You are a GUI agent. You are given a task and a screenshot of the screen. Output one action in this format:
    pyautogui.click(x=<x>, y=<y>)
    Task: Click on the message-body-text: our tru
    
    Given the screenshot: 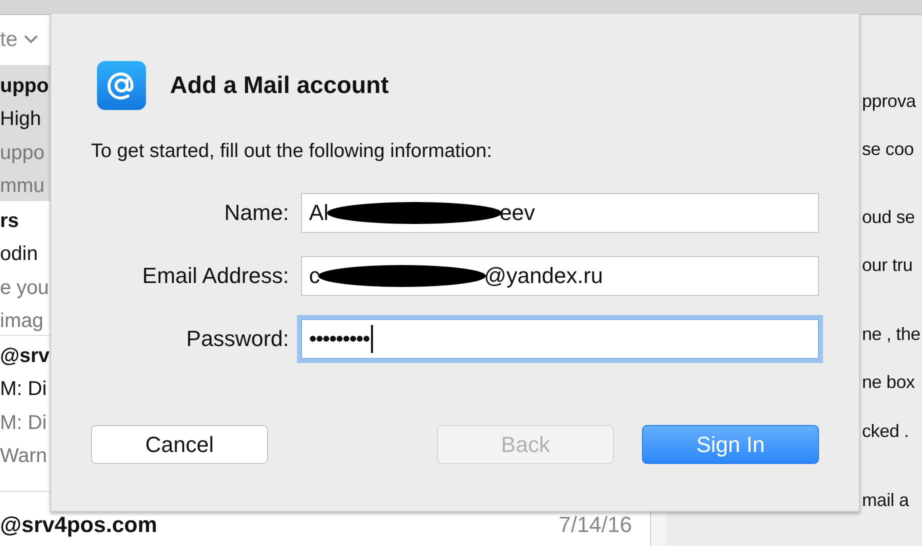 What is the action you would take?
    pyautogui.click(x=887, y=265)
    